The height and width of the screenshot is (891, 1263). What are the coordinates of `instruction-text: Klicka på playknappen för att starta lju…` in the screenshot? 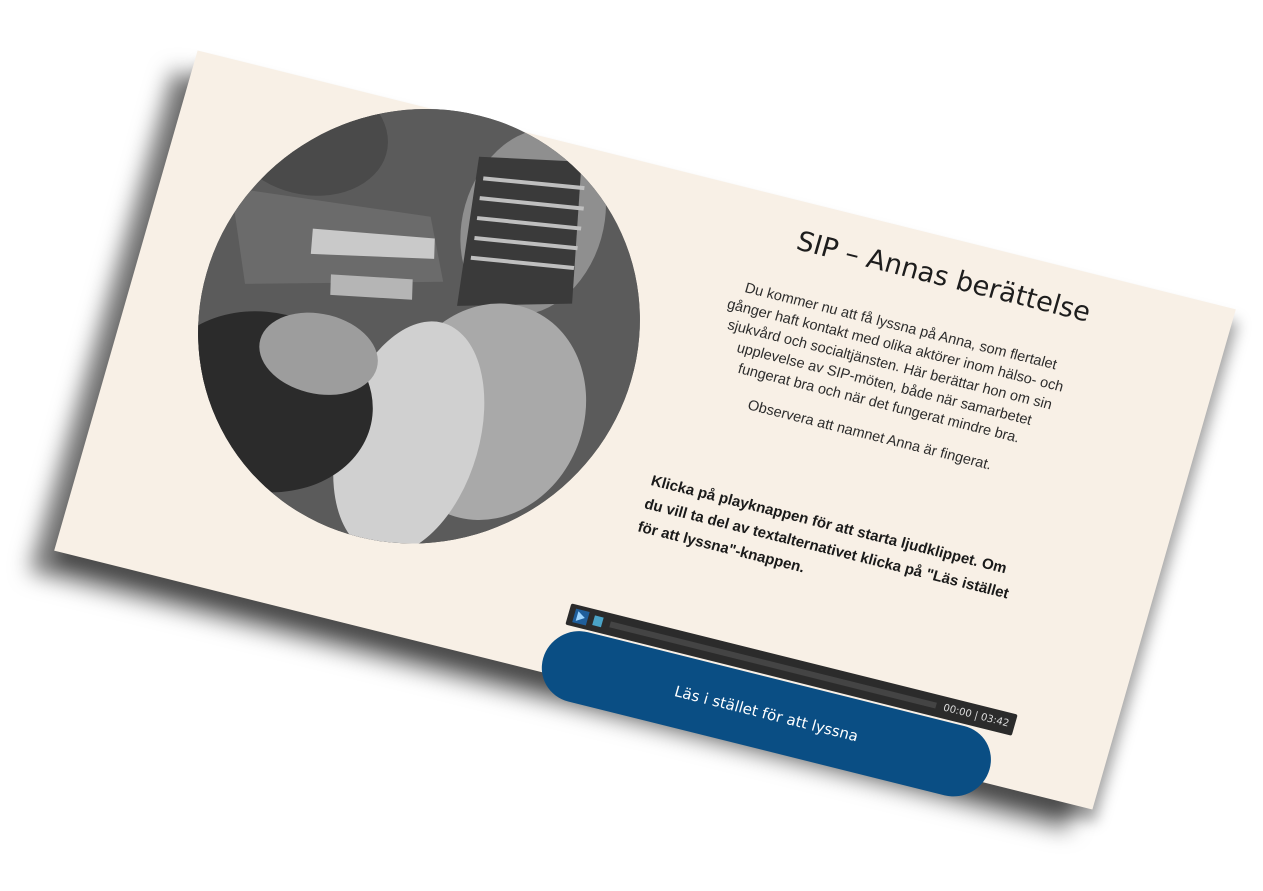 It's located at (823, 537).